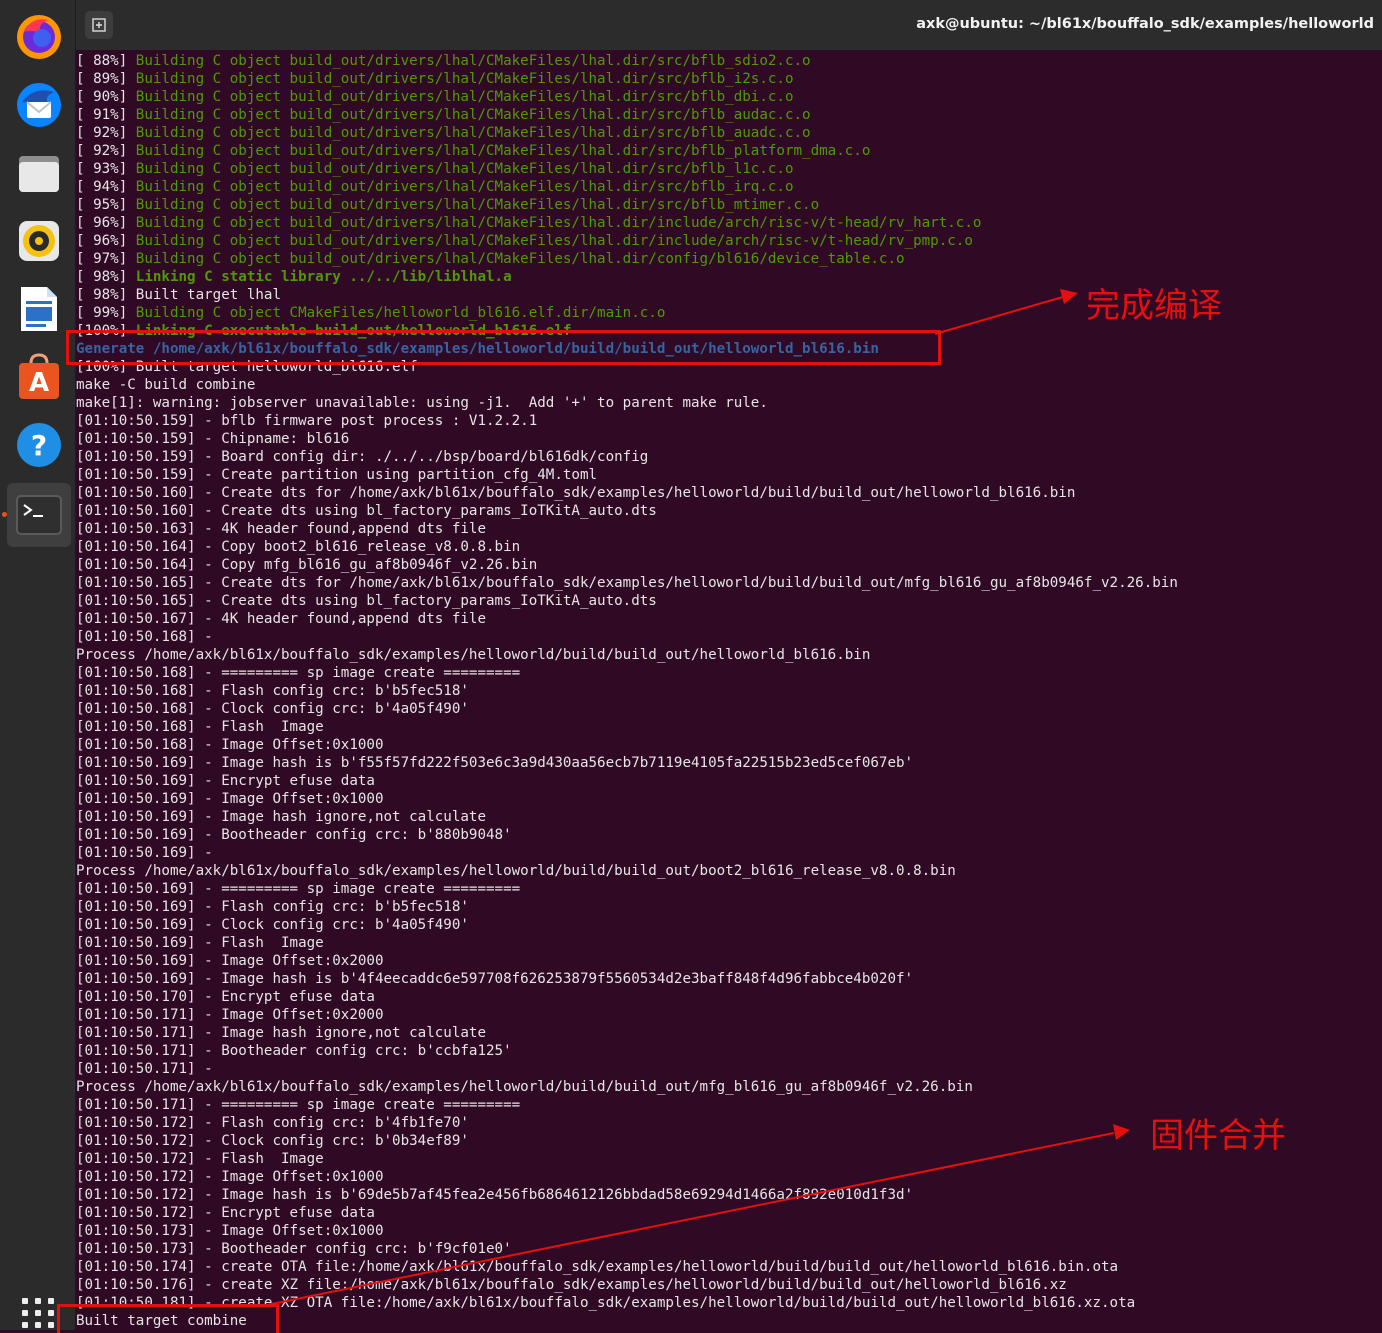 The height and width of the screenshot is (1333, 1382). I want to click on dock: A ?, so click(38, 665).